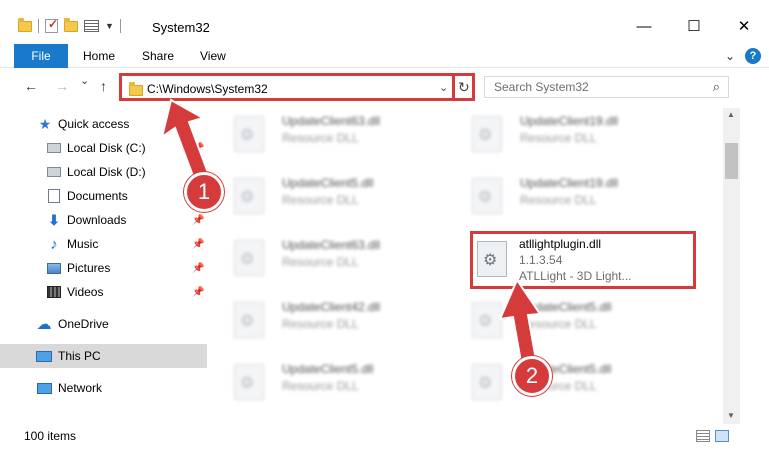  Describe the element at coordinates (158, 56) in the screenshot. I see `tab-share: Share` at that location.